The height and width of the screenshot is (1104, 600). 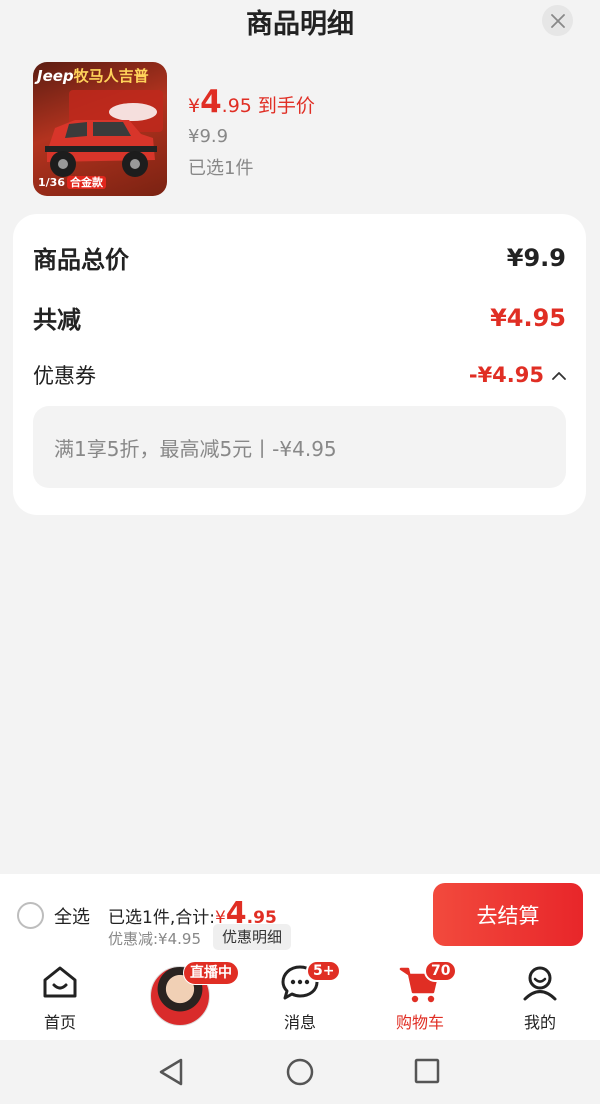 I want to click on close-icon, so click(x=557, y=20).